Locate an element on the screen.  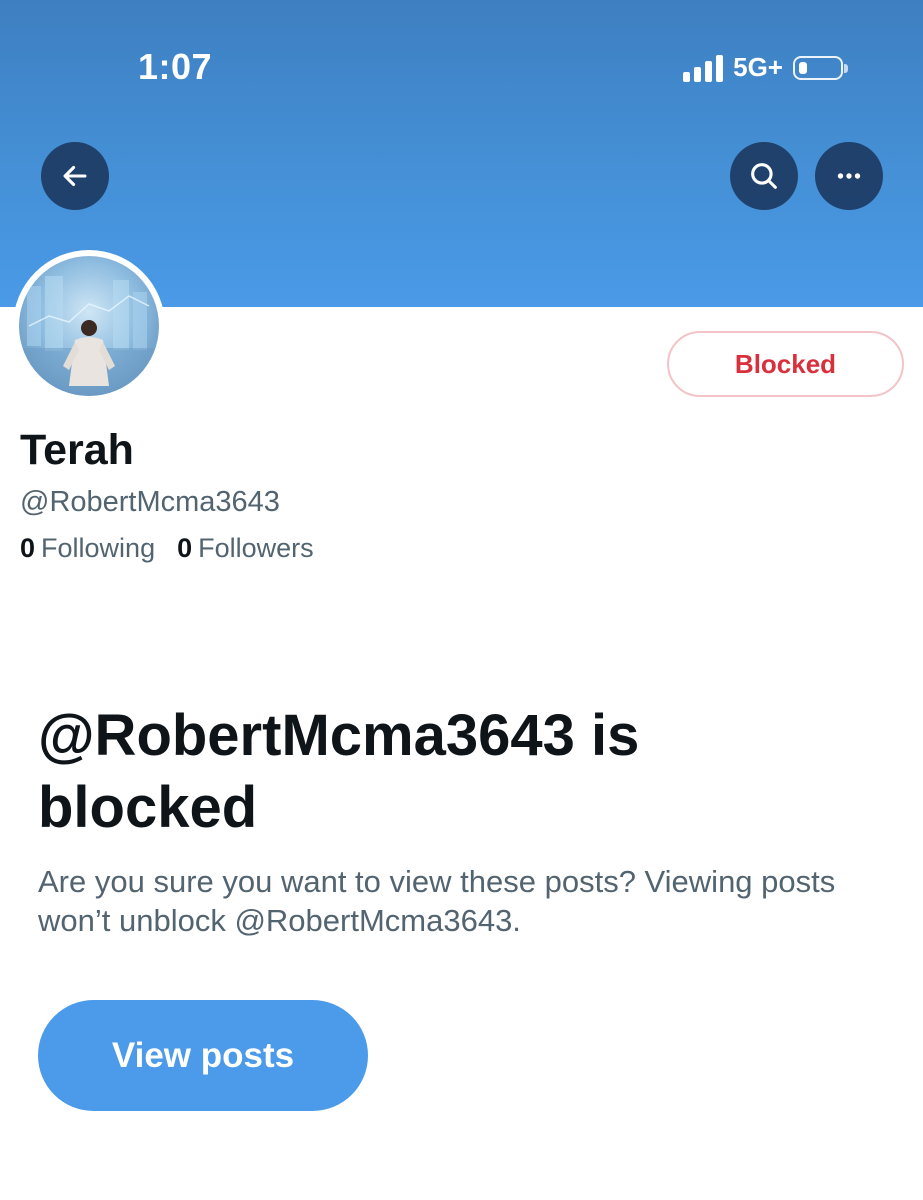
search-icon is located at coordinates (764, 176).